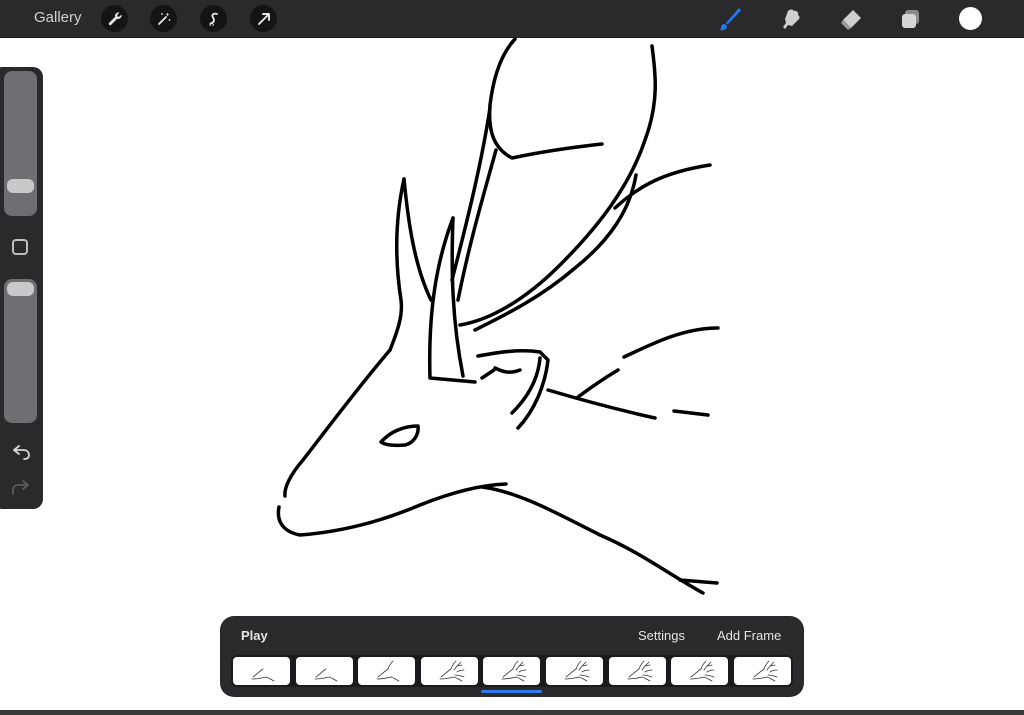 The height and width of the screenshot is (715, 1024). I want to click on actions-wrench-button, so click(114, 18).